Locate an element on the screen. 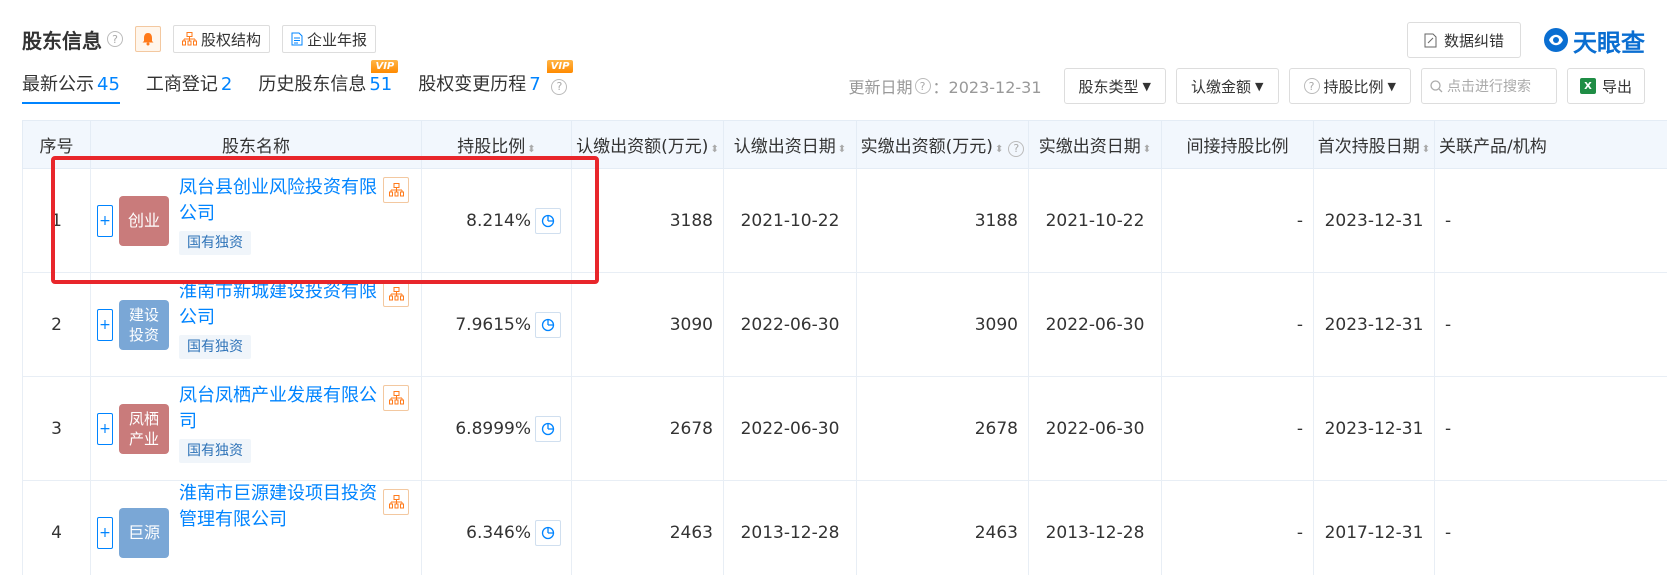 The height and width of the screenshot is (575, 1667). search-input: 点击进行搜索 is located at coordinates (1488, 86).